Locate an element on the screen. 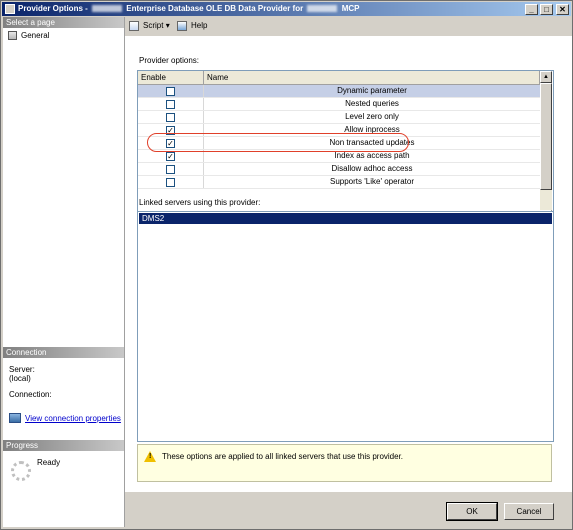  maximize-button: □ is located at coordinates (546, 9).